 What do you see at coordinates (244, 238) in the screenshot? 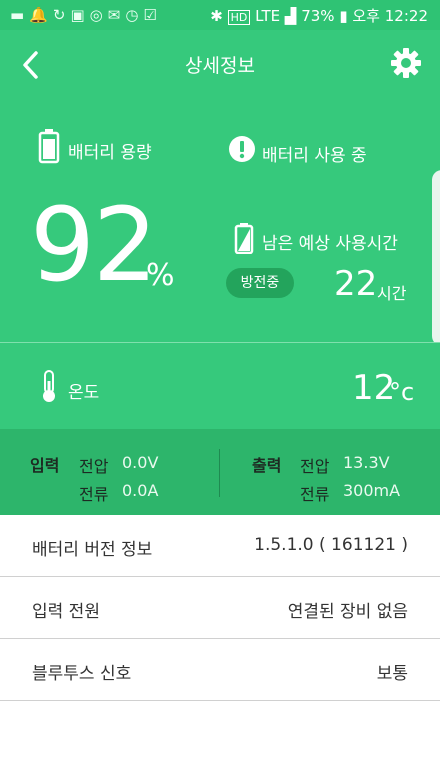
I see `battery-charging-icon` at bounding box center [244, 238].